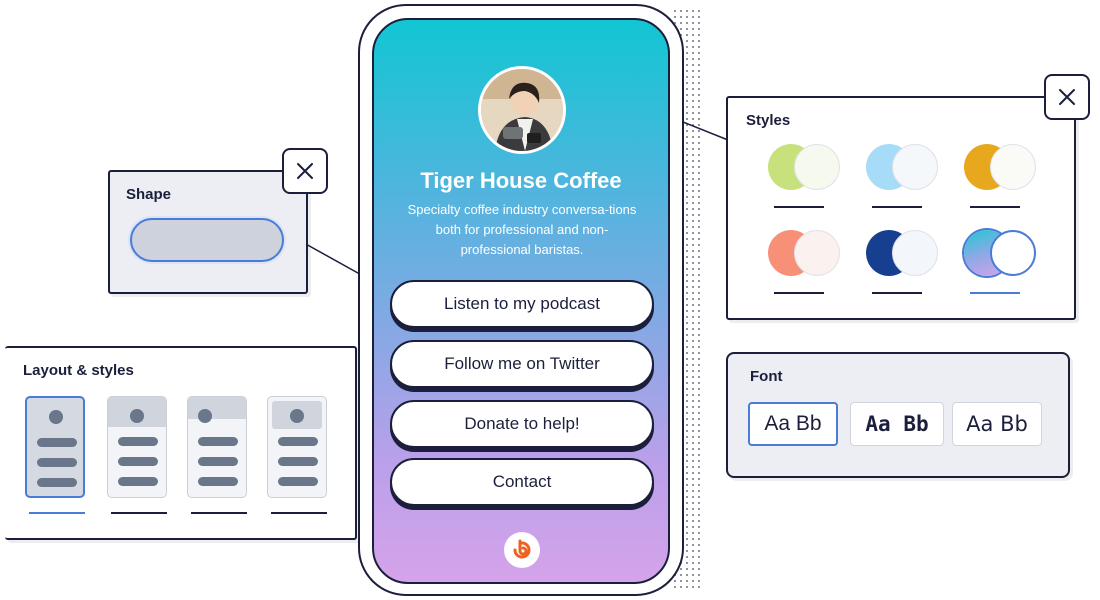 This screenshot has width=1100, height=600. What do you see at coordinates (522, 482) in the screenshot?
I see `link-button-contact: Contact` at bounding box center [522, 482].